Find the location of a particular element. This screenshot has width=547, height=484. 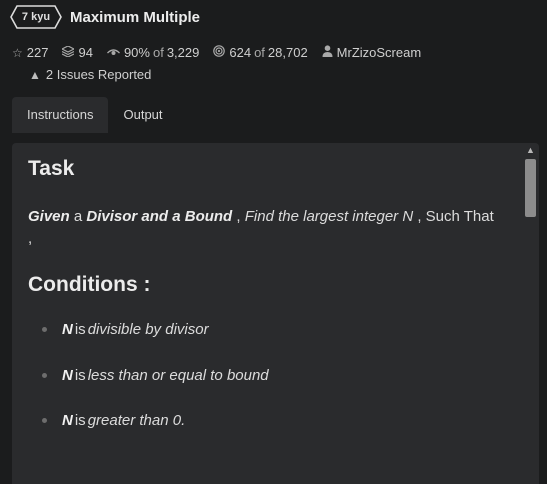

target-icon is located at coordinates (219, 52).